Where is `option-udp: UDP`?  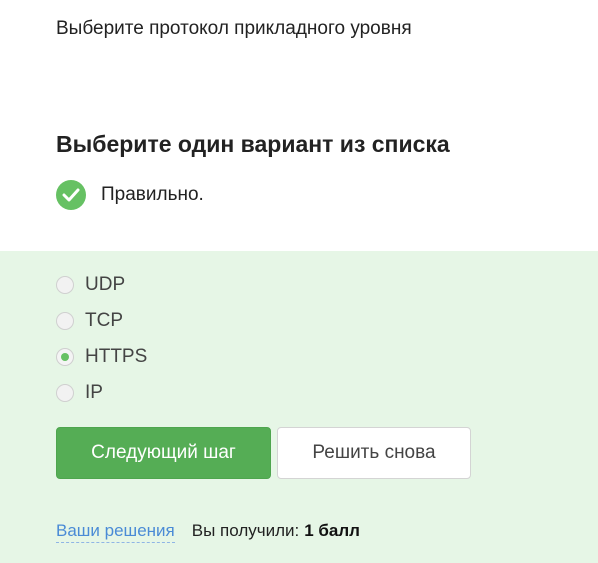 option-udp: UDP is located at coordinates (90, 285).